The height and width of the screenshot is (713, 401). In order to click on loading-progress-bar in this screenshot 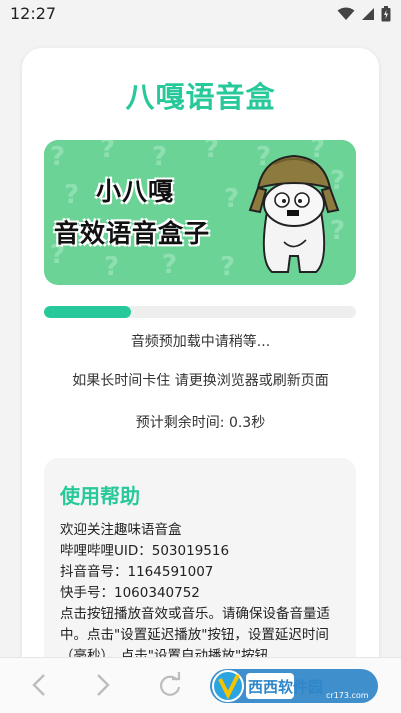, I will do `click(200, 312)`.